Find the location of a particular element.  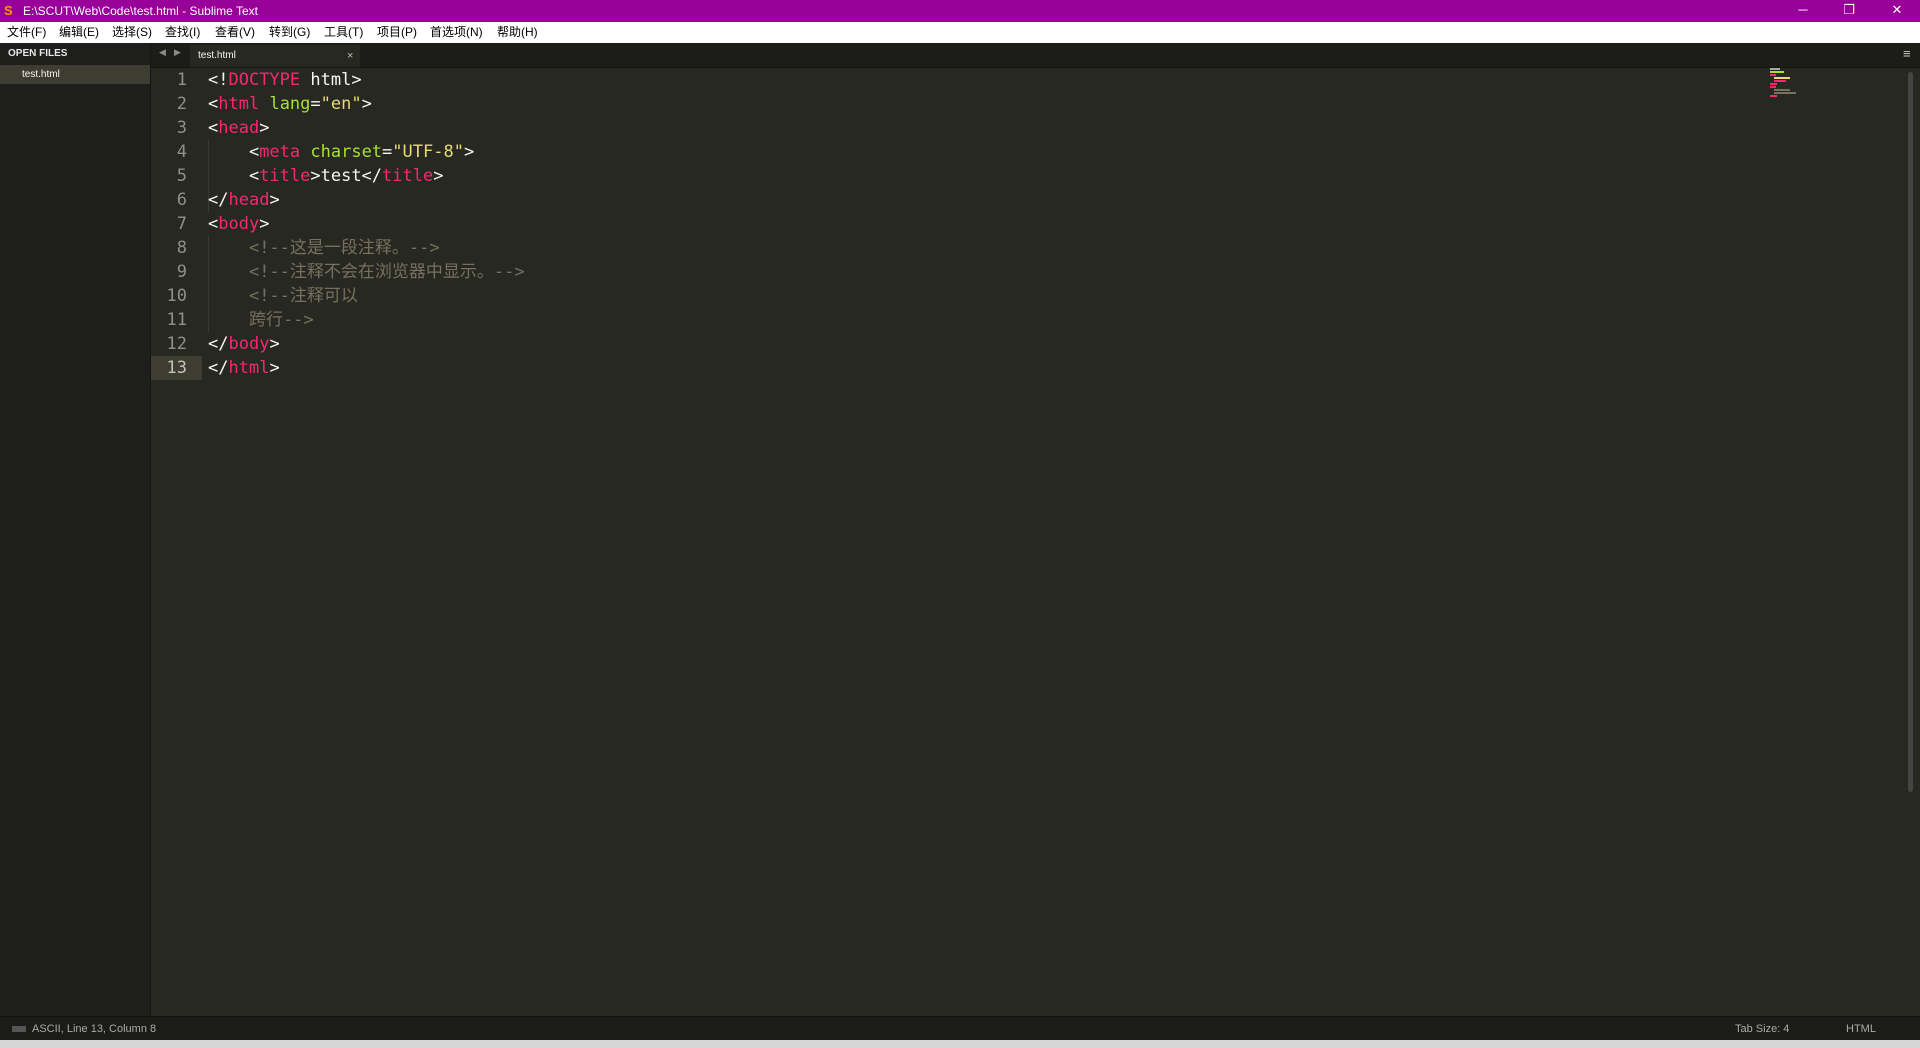

code-token: lang is located at coordinates (290, 104).